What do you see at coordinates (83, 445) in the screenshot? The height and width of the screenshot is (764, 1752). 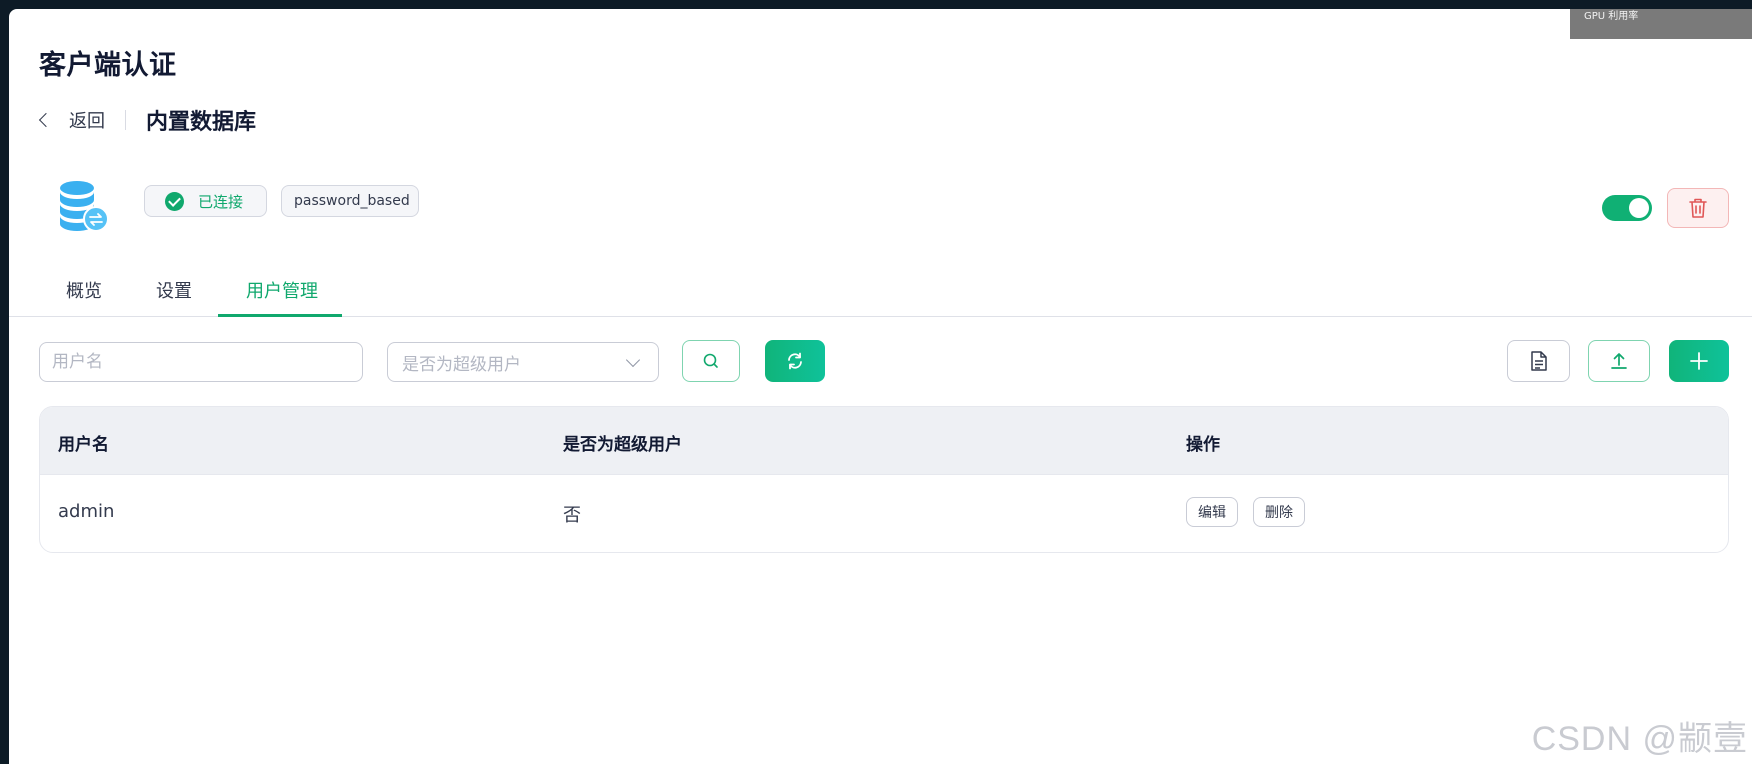 I see `column-header-username: 用户名` at bounding box center [83, 445].